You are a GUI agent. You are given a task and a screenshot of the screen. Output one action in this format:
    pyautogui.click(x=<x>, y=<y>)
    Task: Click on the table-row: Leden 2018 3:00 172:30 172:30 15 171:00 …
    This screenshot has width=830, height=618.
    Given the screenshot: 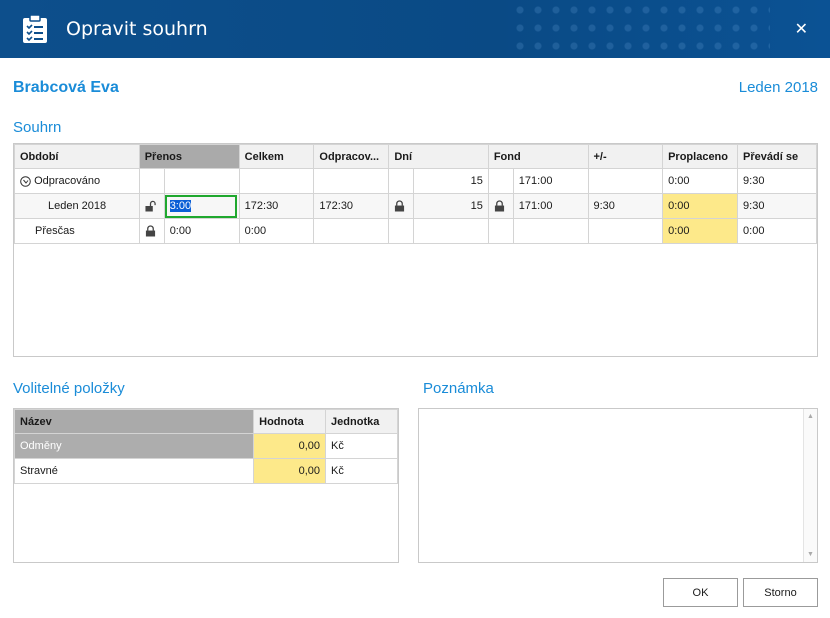 What is the action you would take?
    pyautogui.click(x=415, y=206)
    